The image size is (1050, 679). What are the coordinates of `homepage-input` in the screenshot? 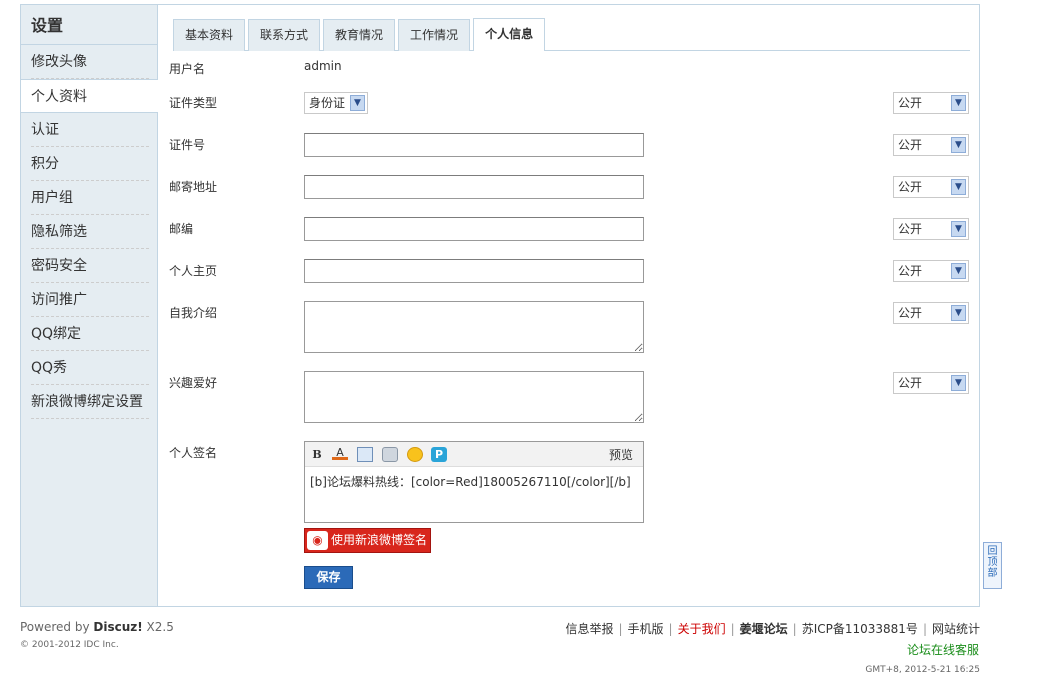 It's located at (474, 271).